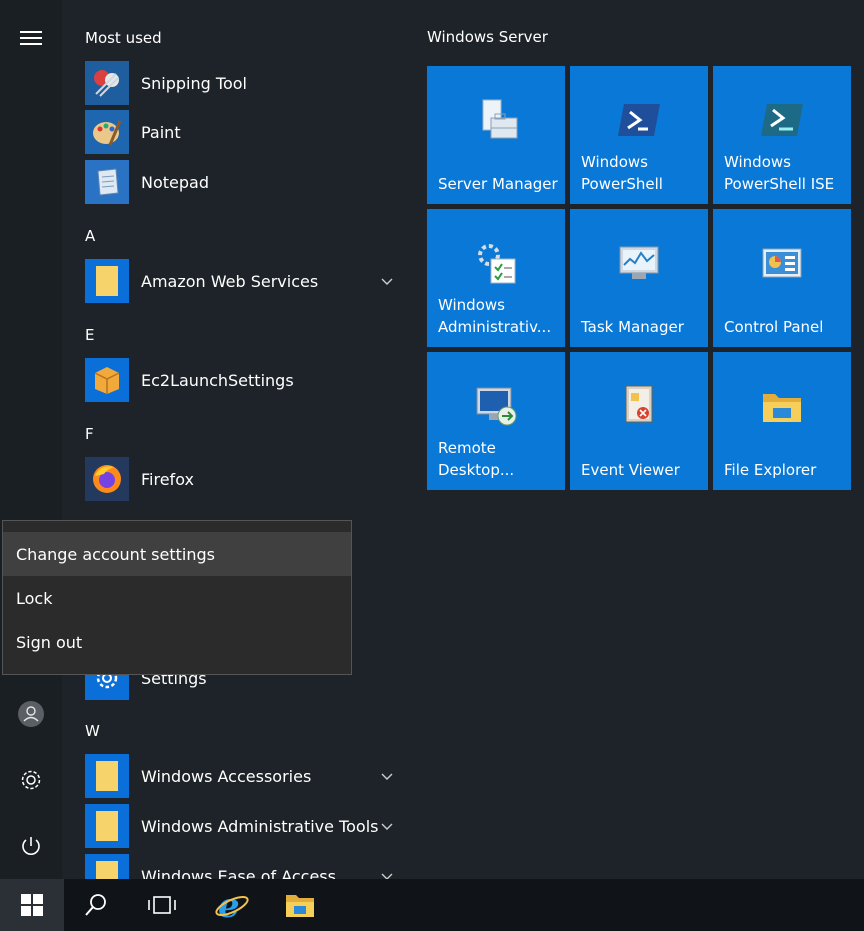  I want to click on snipping-tool-icon, so click(107, 83).